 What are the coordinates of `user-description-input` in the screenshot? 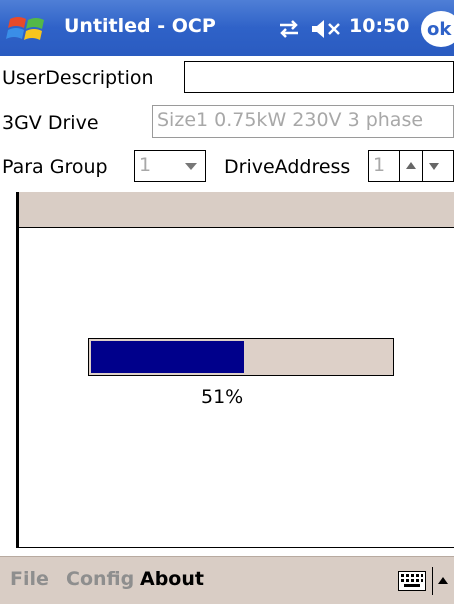 It's located at (319, 77).